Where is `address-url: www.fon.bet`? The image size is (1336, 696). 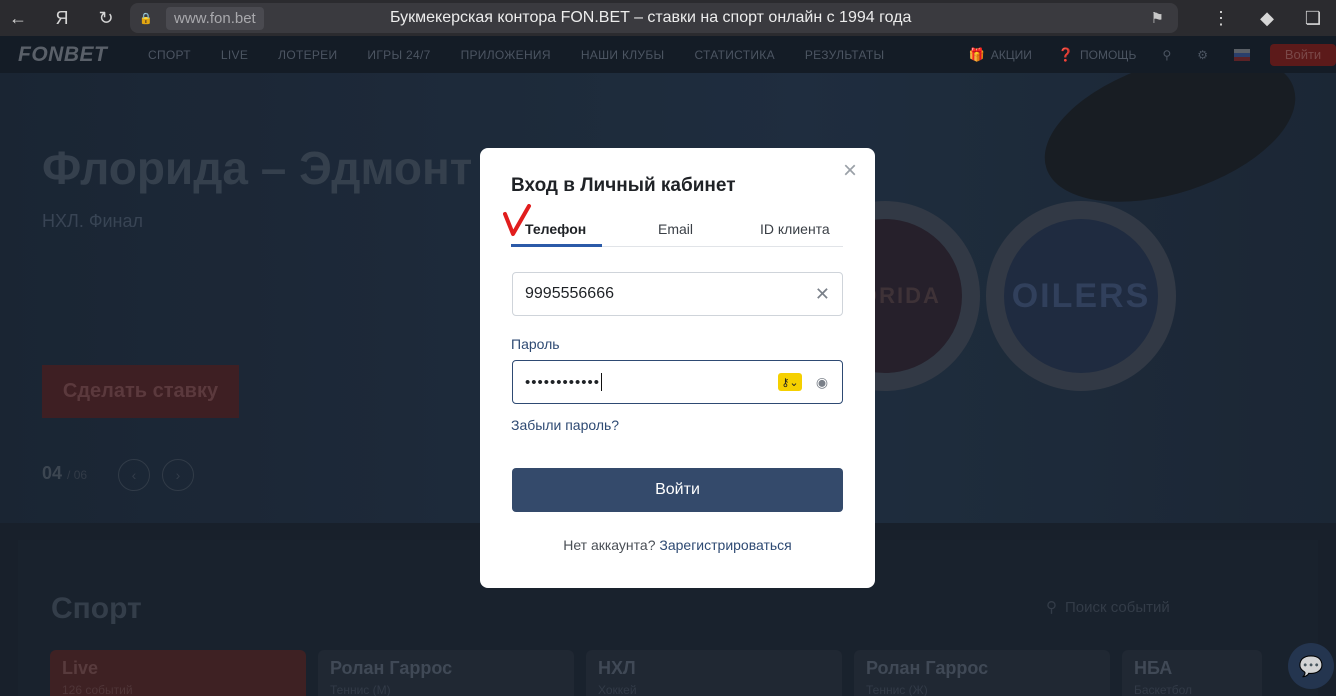
address-url: www.fon.bet is located at coordinates (215, 18).